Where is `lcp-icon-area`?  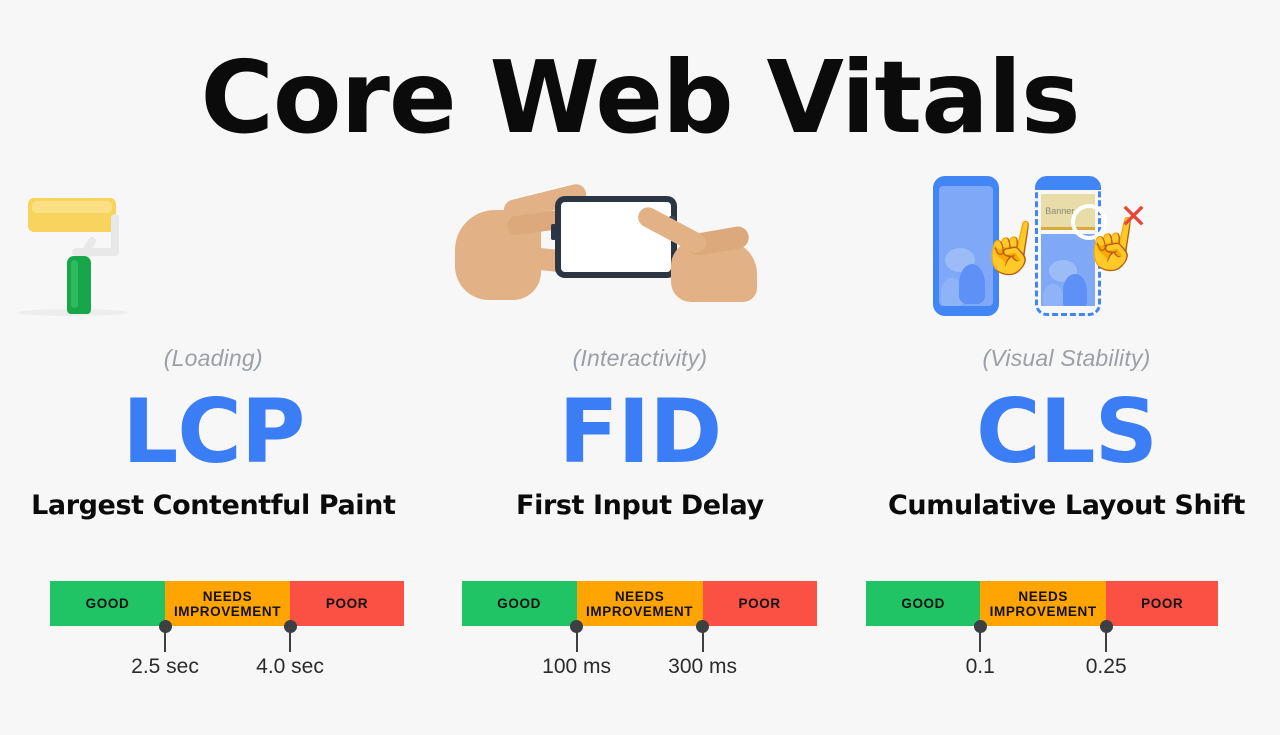 lcp-icon-area is located at coordinates (213, 252).